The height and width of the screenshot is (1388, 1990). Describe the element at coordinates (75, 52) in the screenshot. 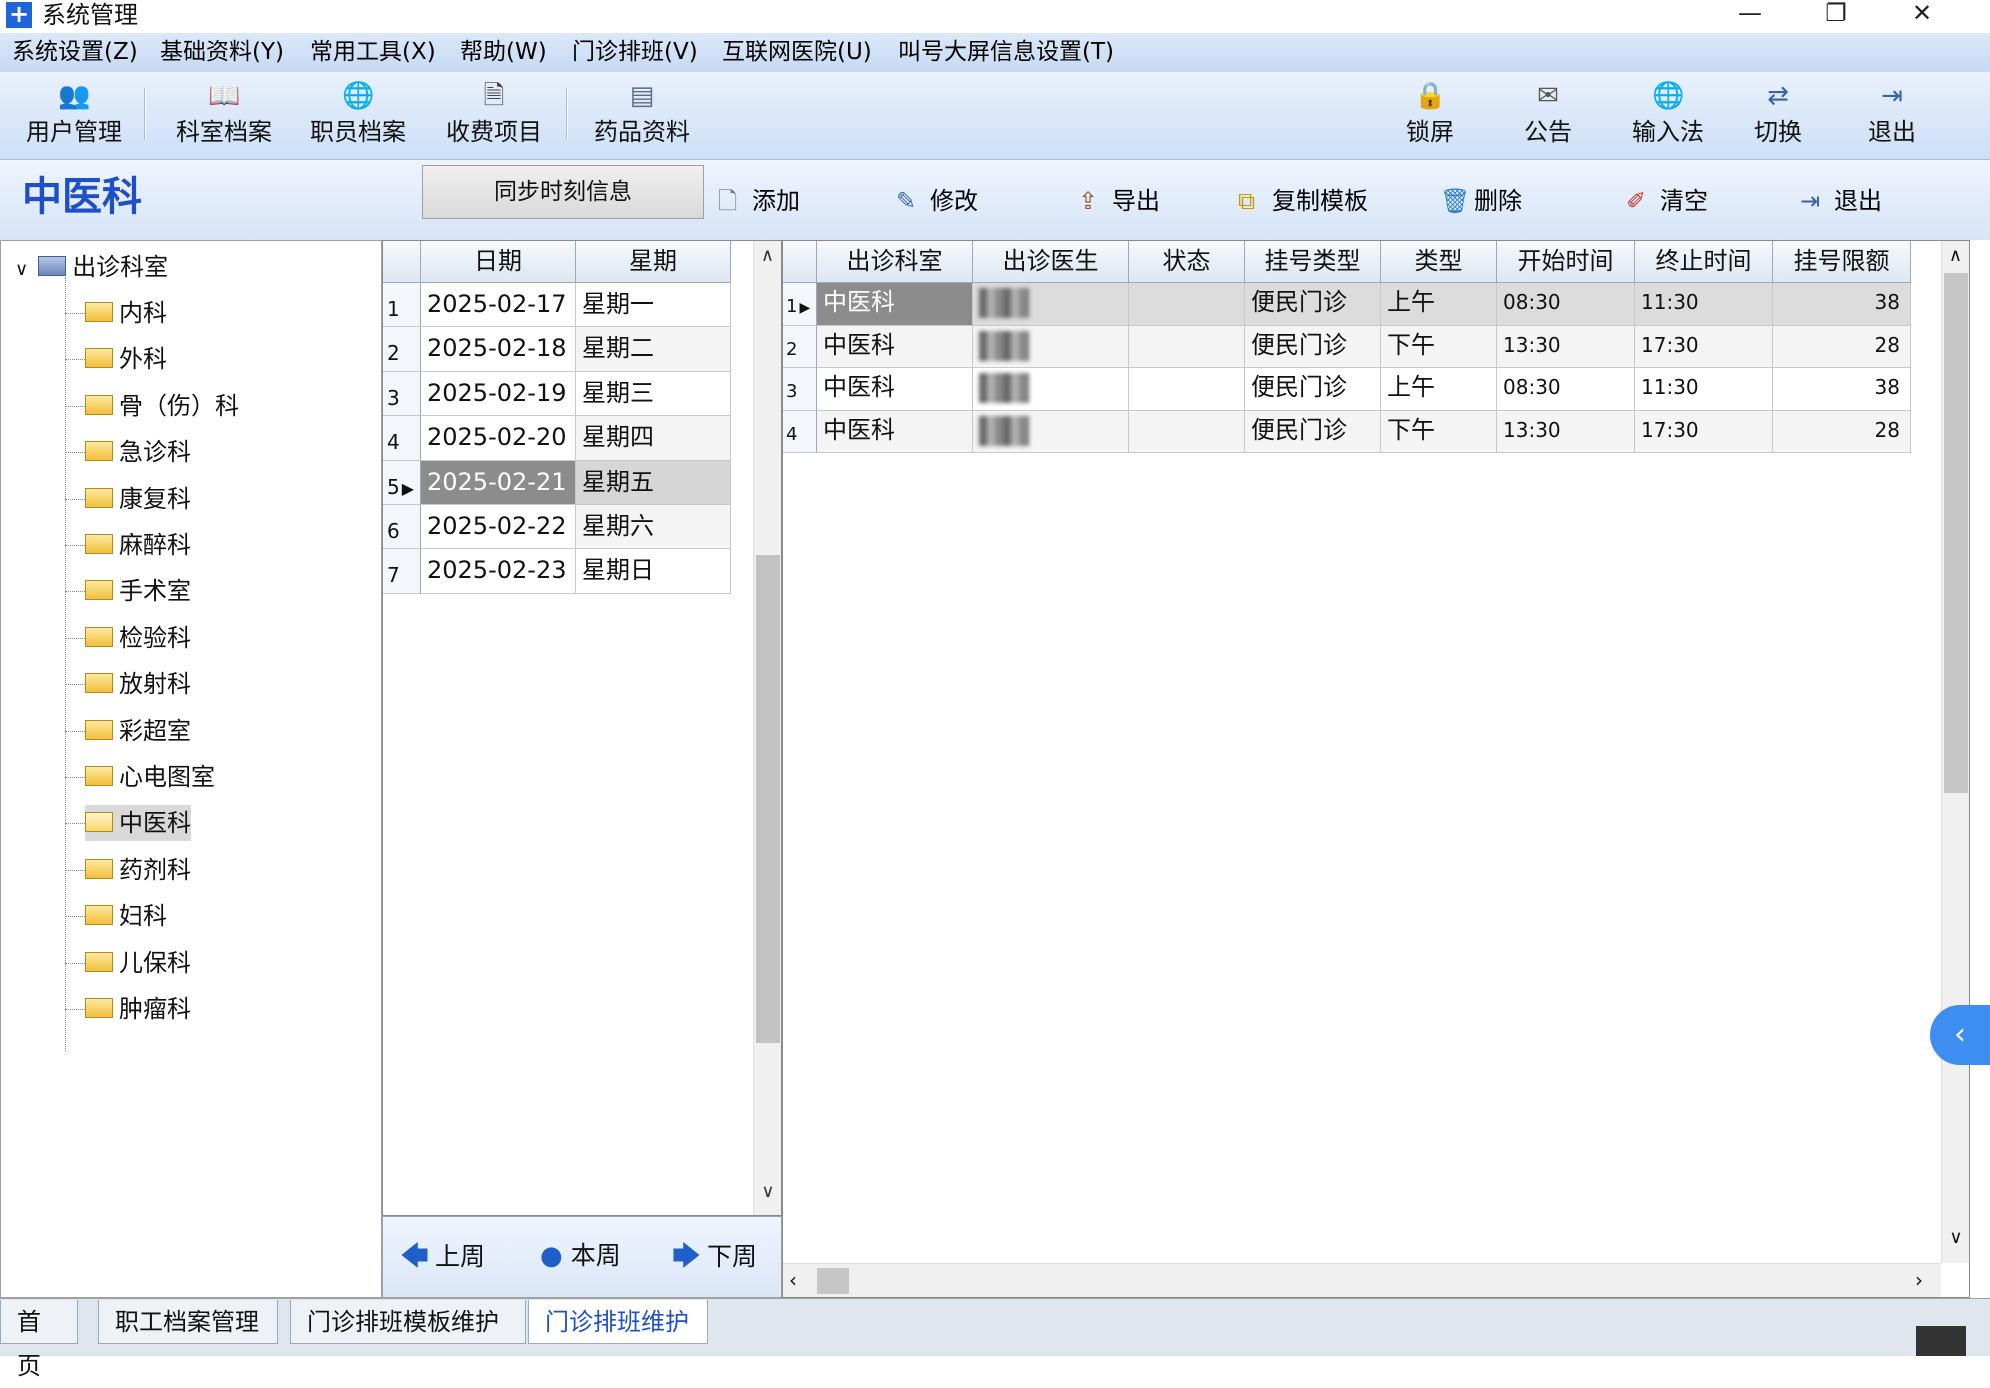

I see `menu-system-settings: 系统设置(Z)` at that location.